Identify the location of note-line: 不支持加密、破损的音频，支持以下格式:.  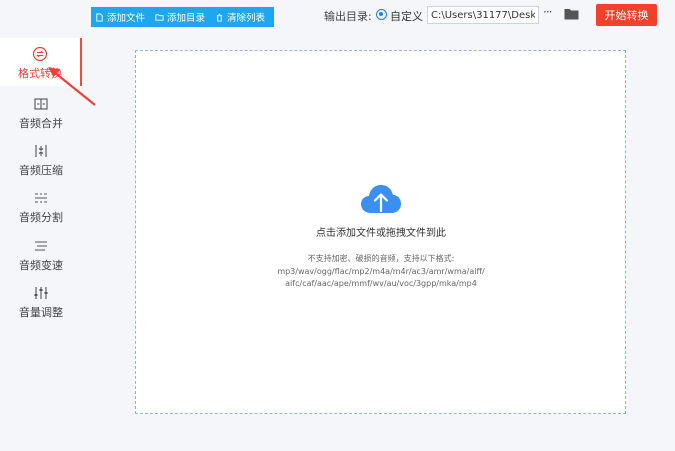
(381, 258).